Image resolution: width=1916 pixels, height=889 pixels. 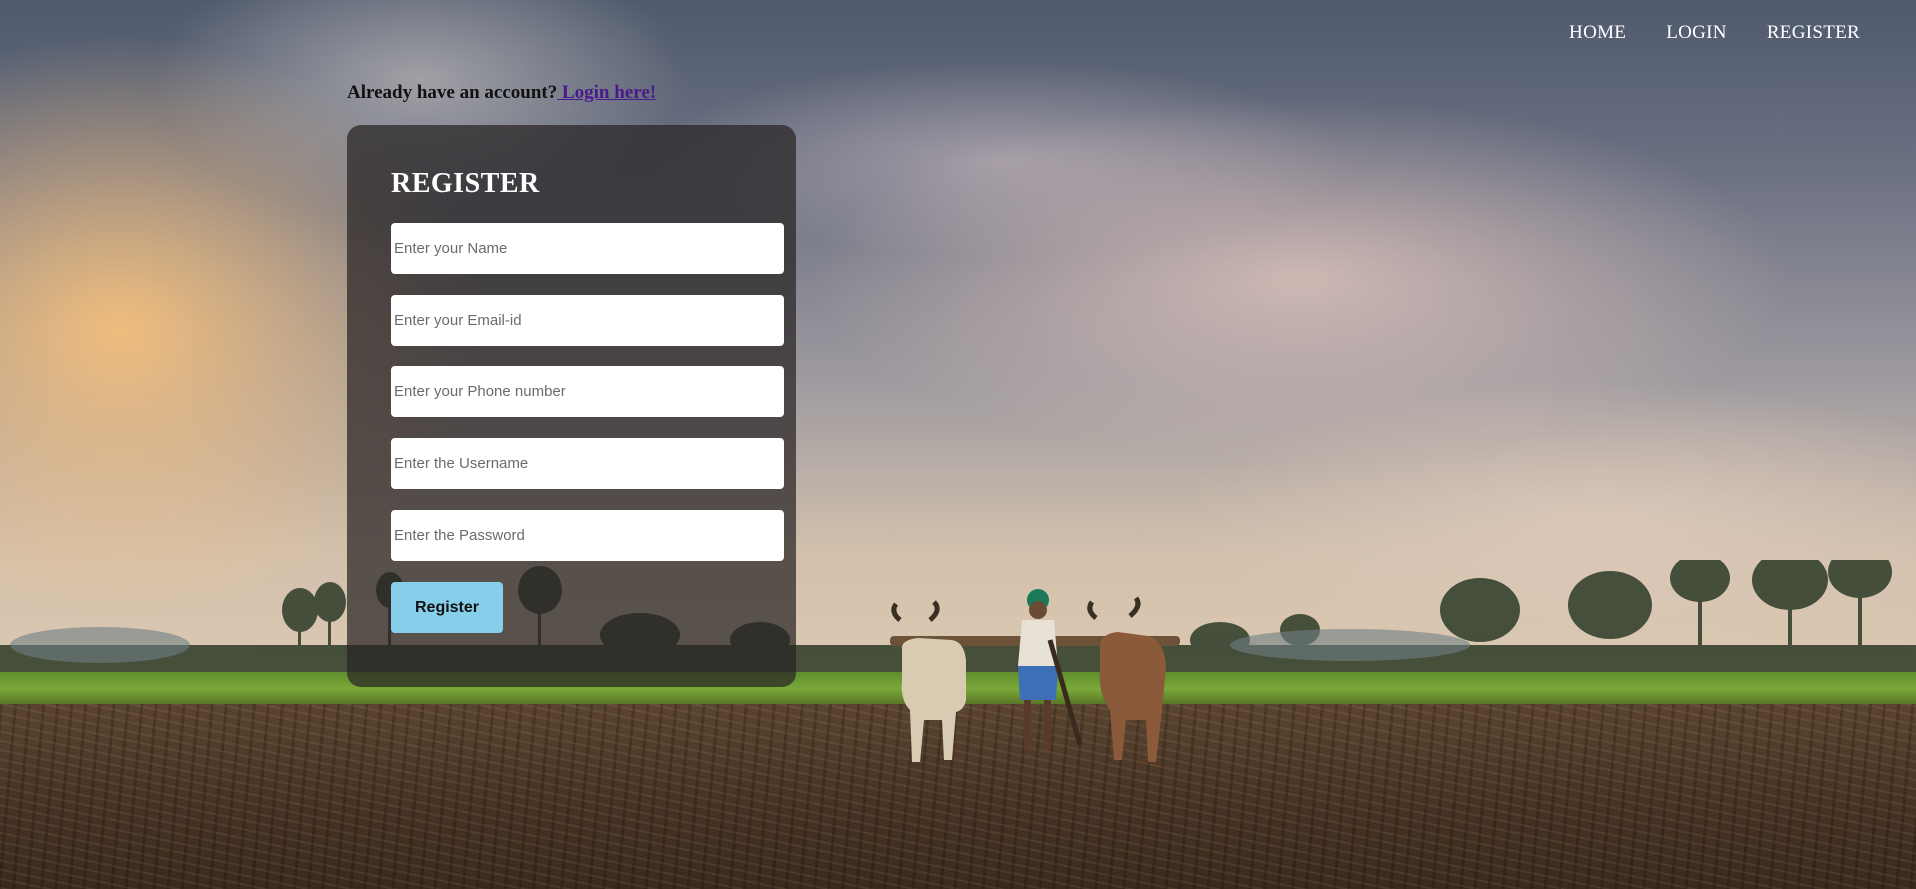 What do you see at coordinates (465, 183) in the screenshot?
I see `register-title: REGISTER` at bounding box center [465, 183].